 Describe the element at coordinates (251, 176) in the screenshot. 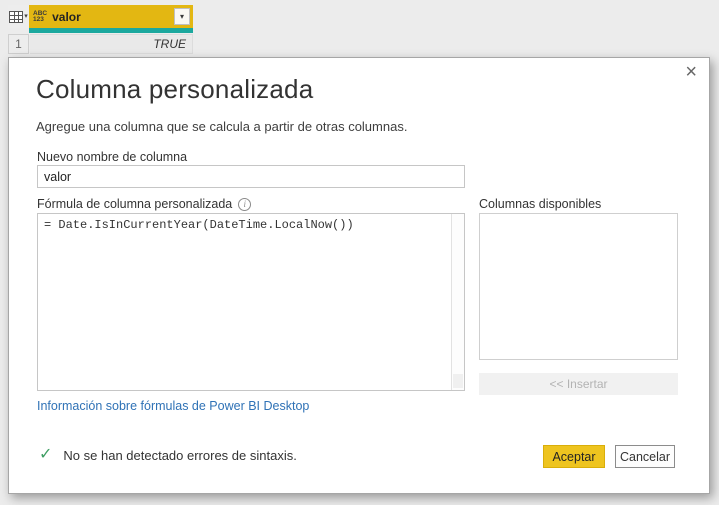

I see `new-column-name-input` at that location.